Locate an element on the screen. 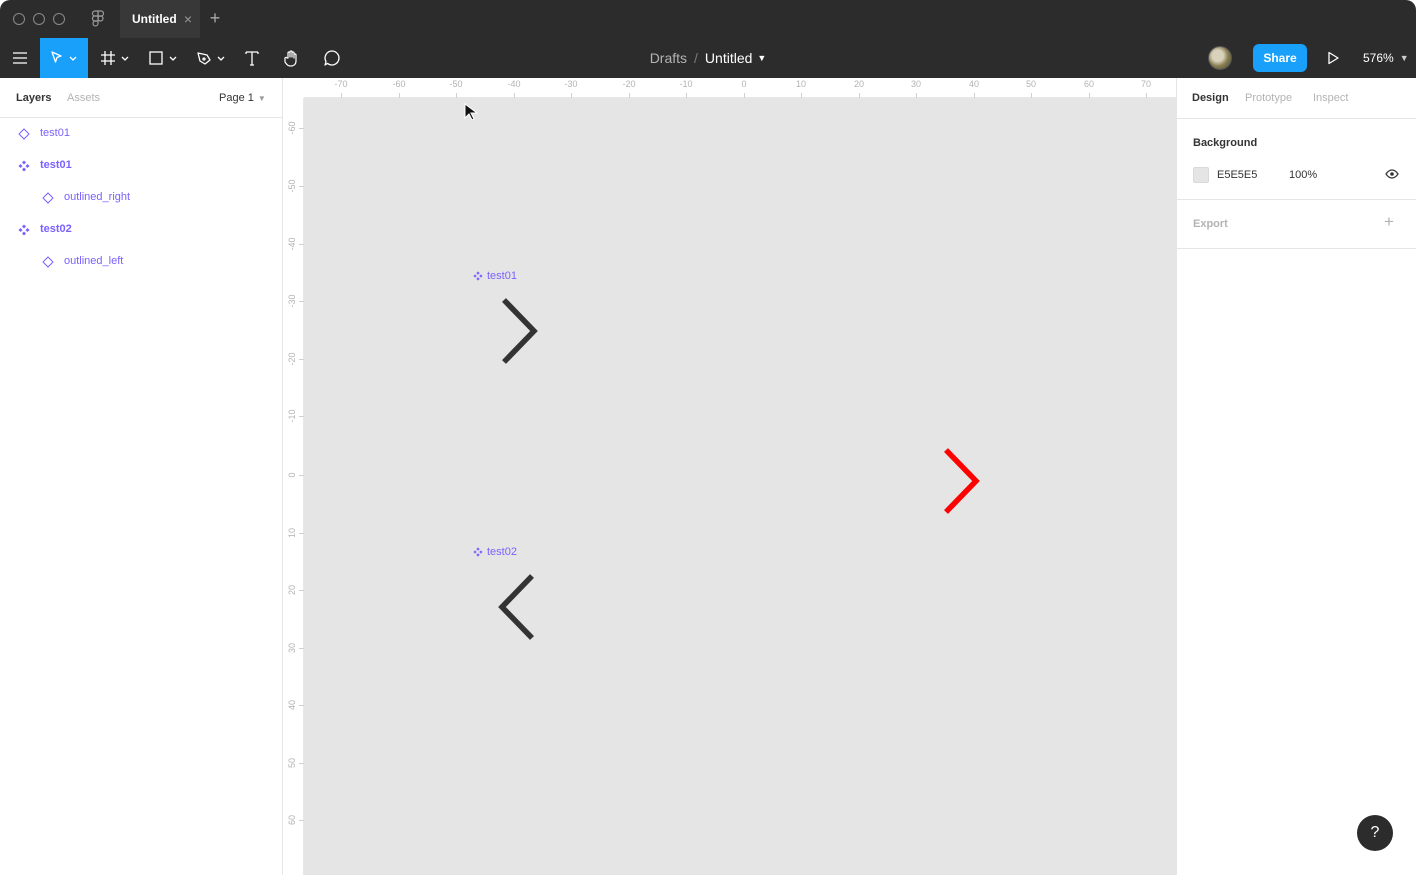 This screenshot has height=875, width=1416. ruler-label: -30 is located at coordinates (292, 301).